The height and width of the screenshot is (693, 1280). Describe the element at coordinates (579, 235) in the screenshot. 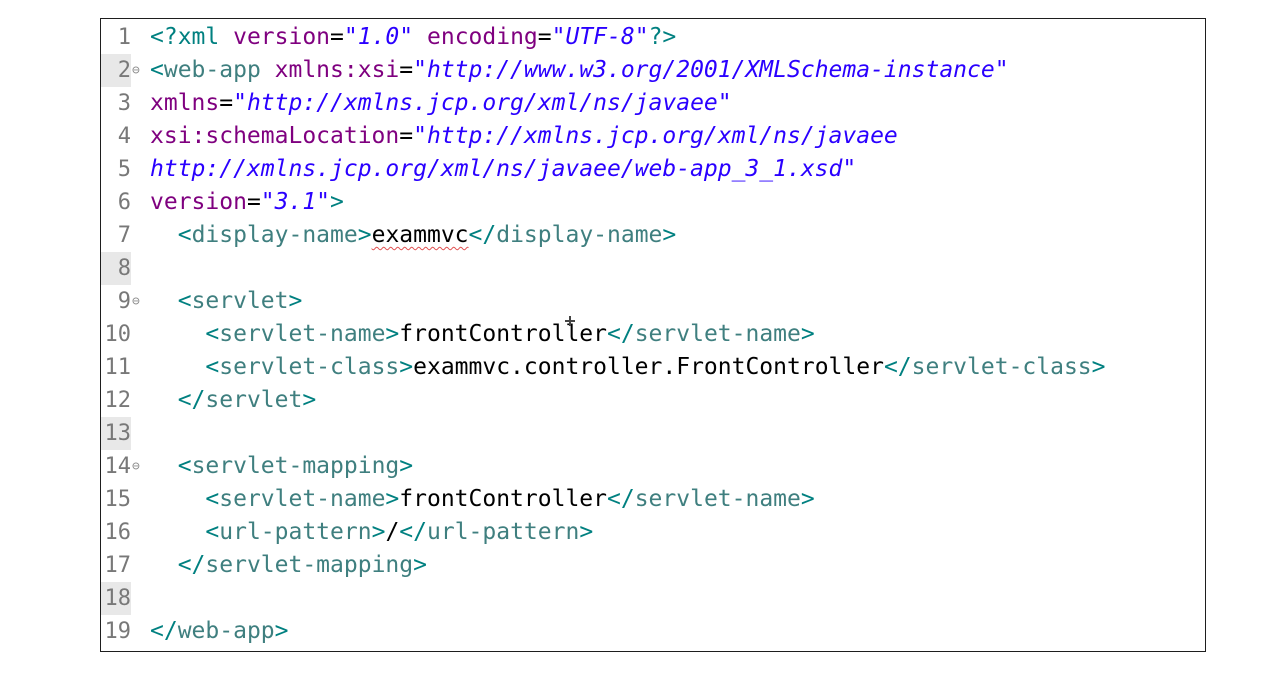

I see `token-tag: display-name` at that location.